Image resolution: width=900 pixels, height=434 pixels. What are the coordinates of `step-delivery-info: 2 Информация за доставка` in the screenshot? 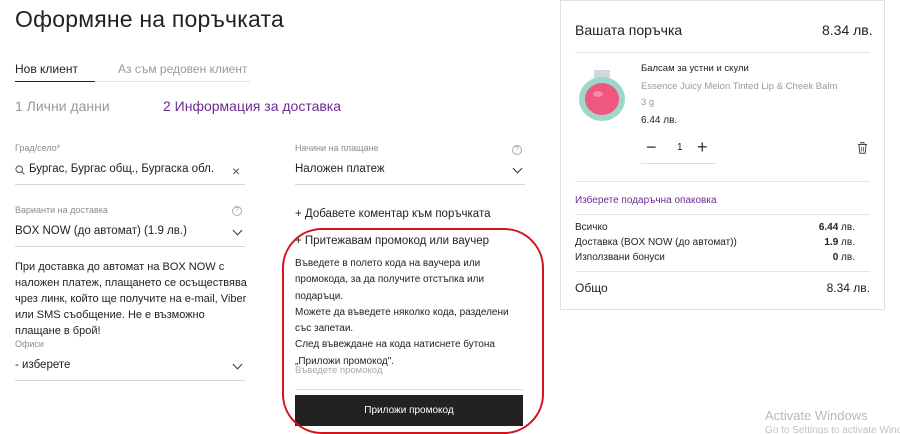 It's located at (252, 106).